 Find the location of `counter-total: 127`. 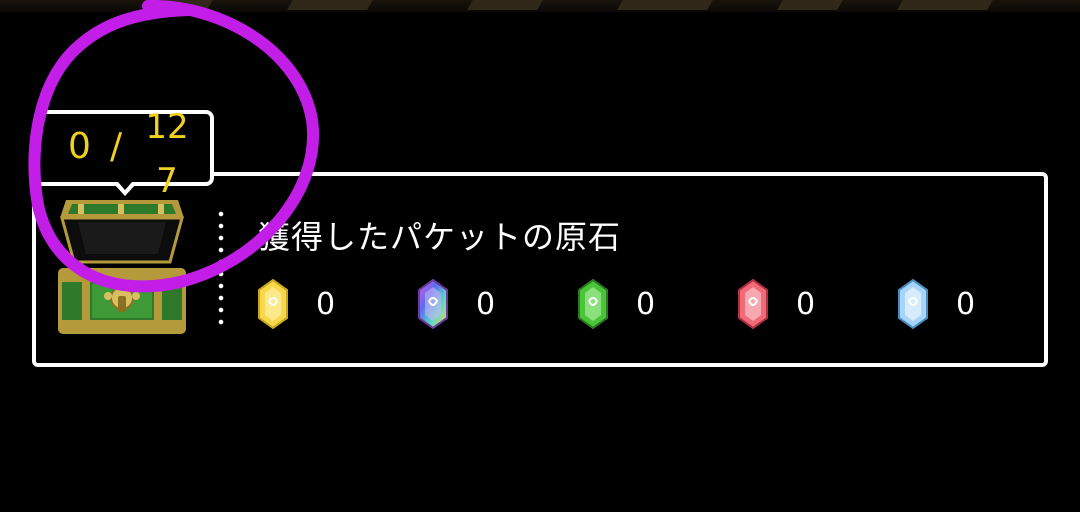

counter-total: 127 is located at coordinates (167, 154).